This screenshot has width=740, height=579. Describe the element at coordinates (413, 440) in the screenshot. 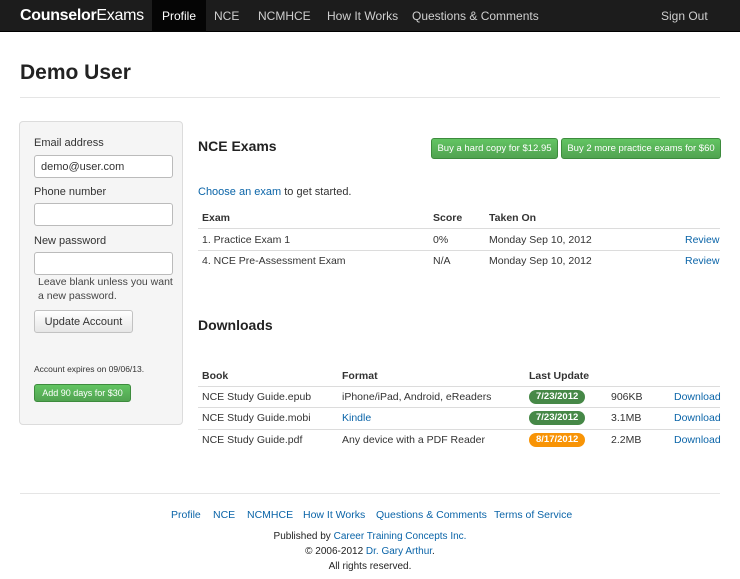

I see `book-format: Any device with a PDF Reader` at that location.